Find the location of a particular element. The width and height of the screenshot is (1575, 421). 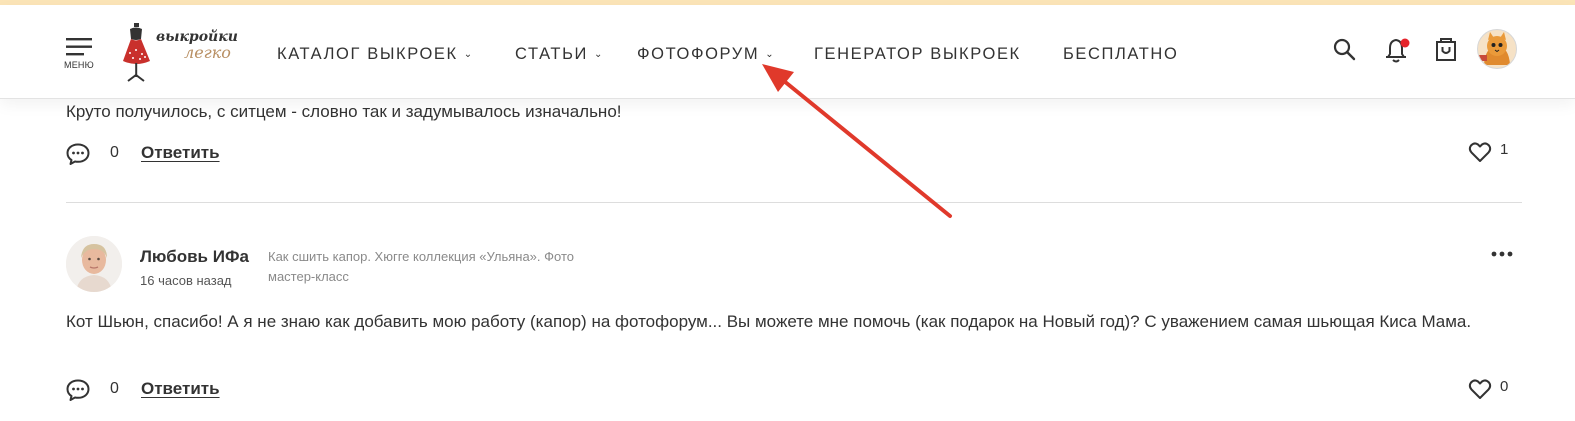

logo-text-bottom: легко is located at coordinates (207, 52).